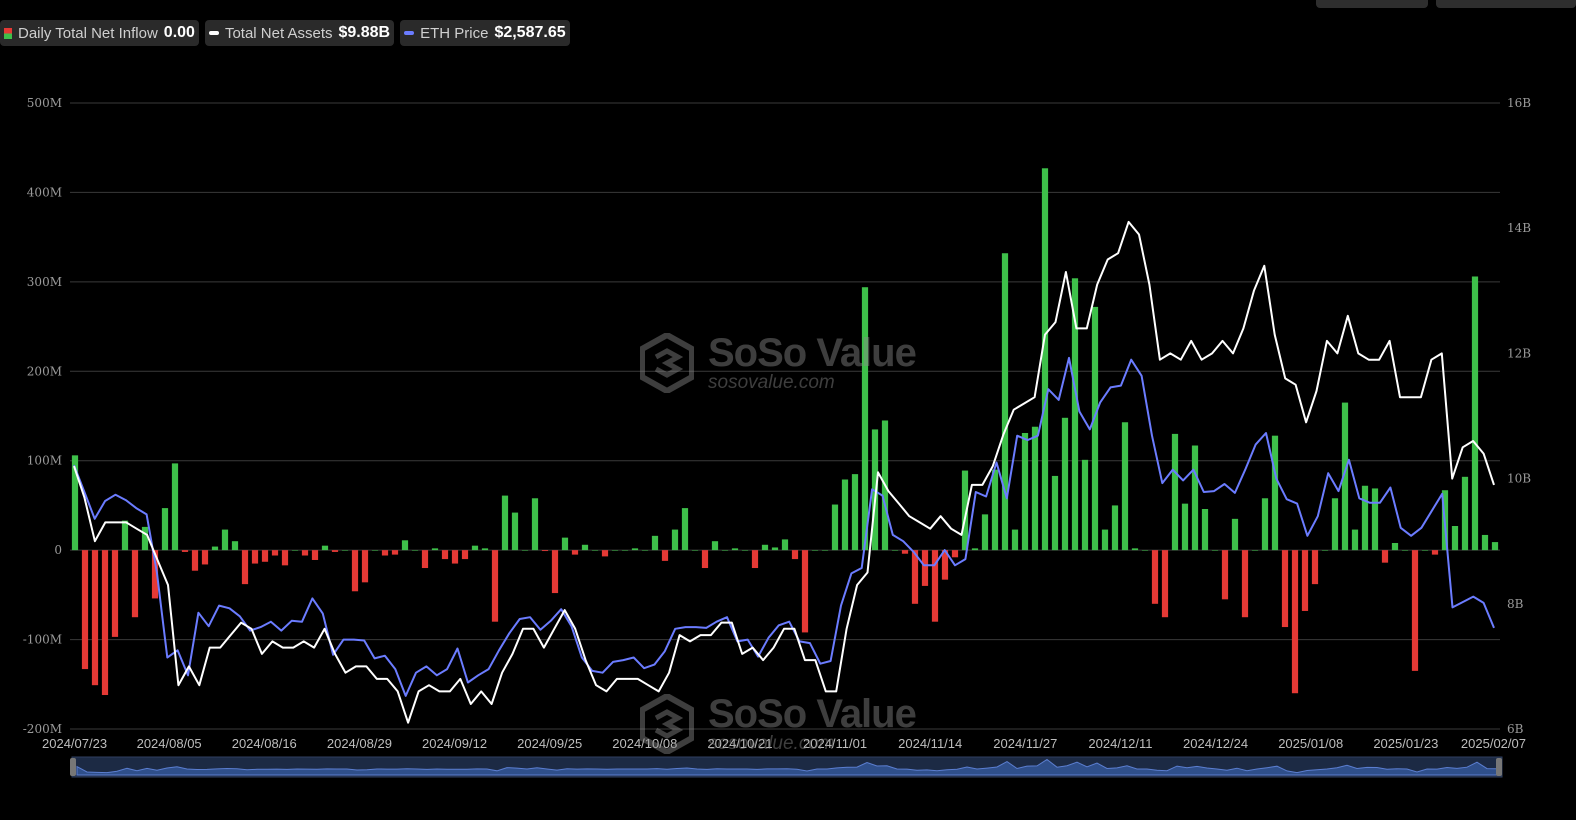  What do you see at coordinates (44, 192) in the screenshot?
I see `y-left-tick-label: 400M` at bounding box center [44, 192].